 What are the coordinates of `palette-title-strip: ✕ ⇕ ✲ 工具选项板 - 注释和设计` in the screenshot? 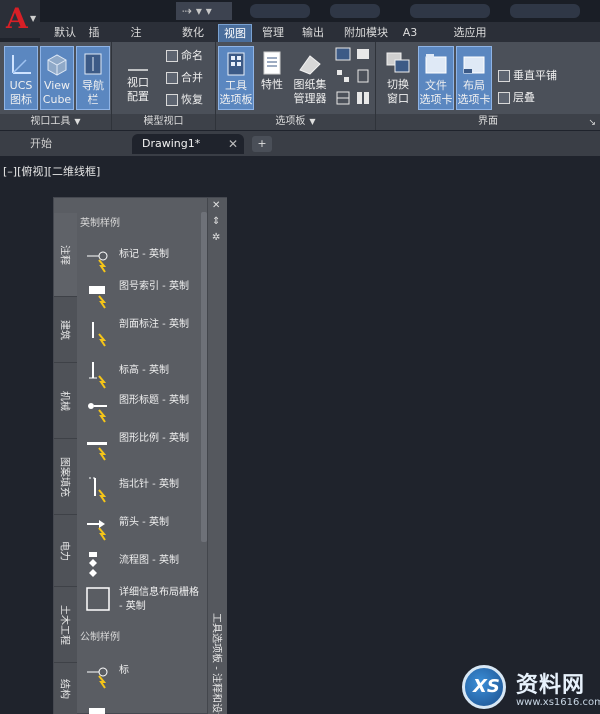 It's located at (217, 456).